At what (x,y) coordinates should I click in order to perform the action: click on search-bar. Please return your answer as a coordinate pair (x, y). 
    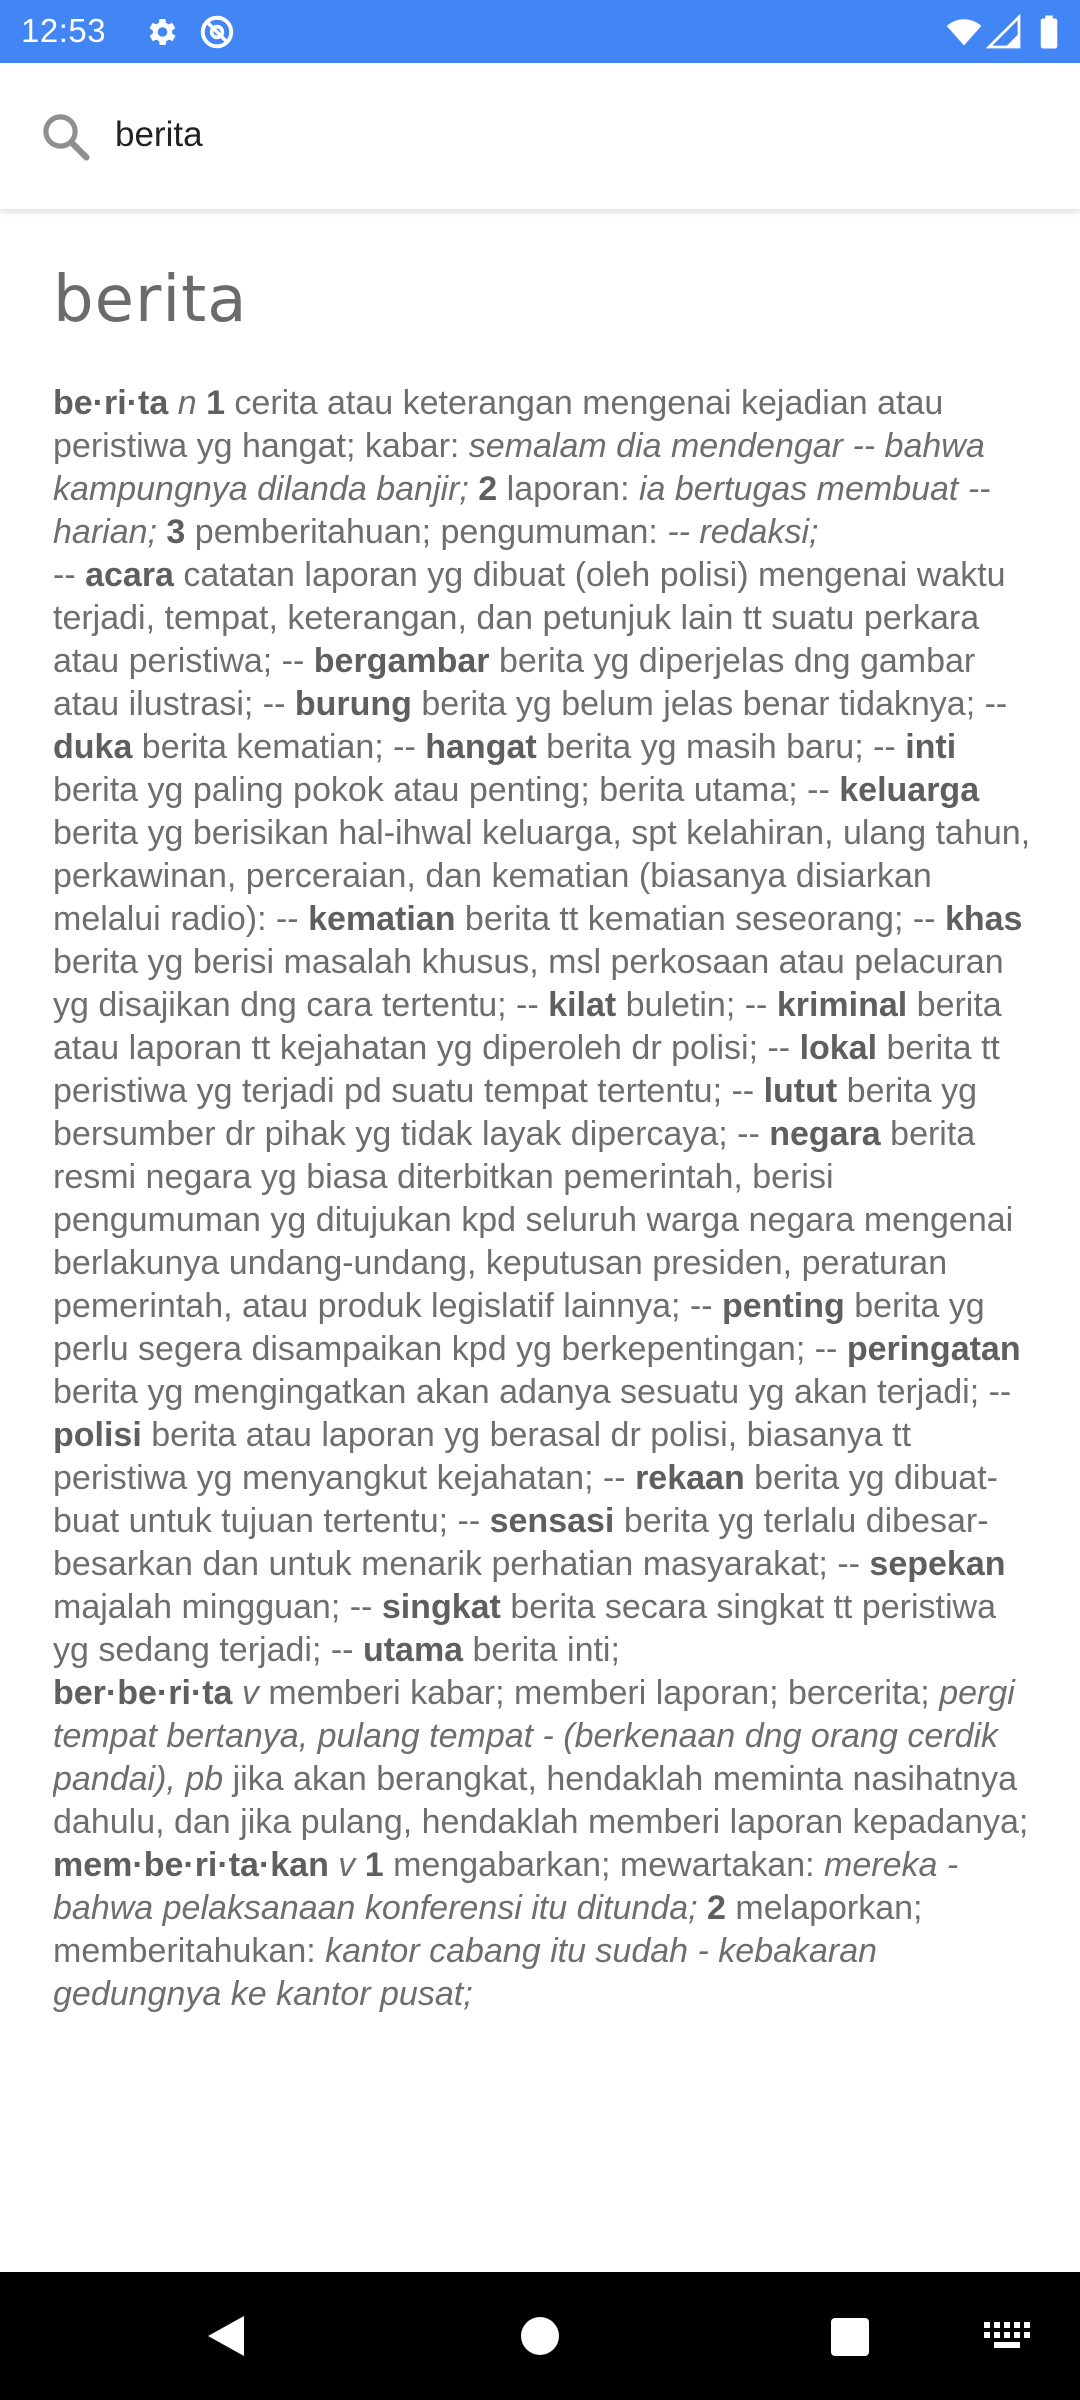
    Looking at the image, I should click on (540, 136).